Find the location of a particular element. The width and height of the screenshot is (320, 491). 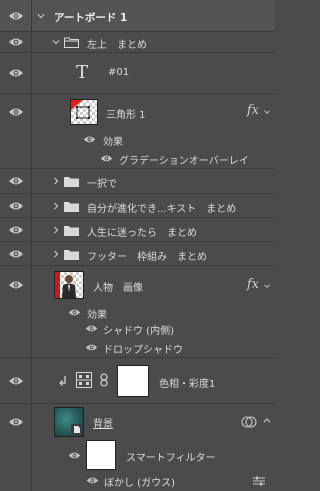

layer-name: 人生に迷ったら まとめ is located at coordinates (142, 233).